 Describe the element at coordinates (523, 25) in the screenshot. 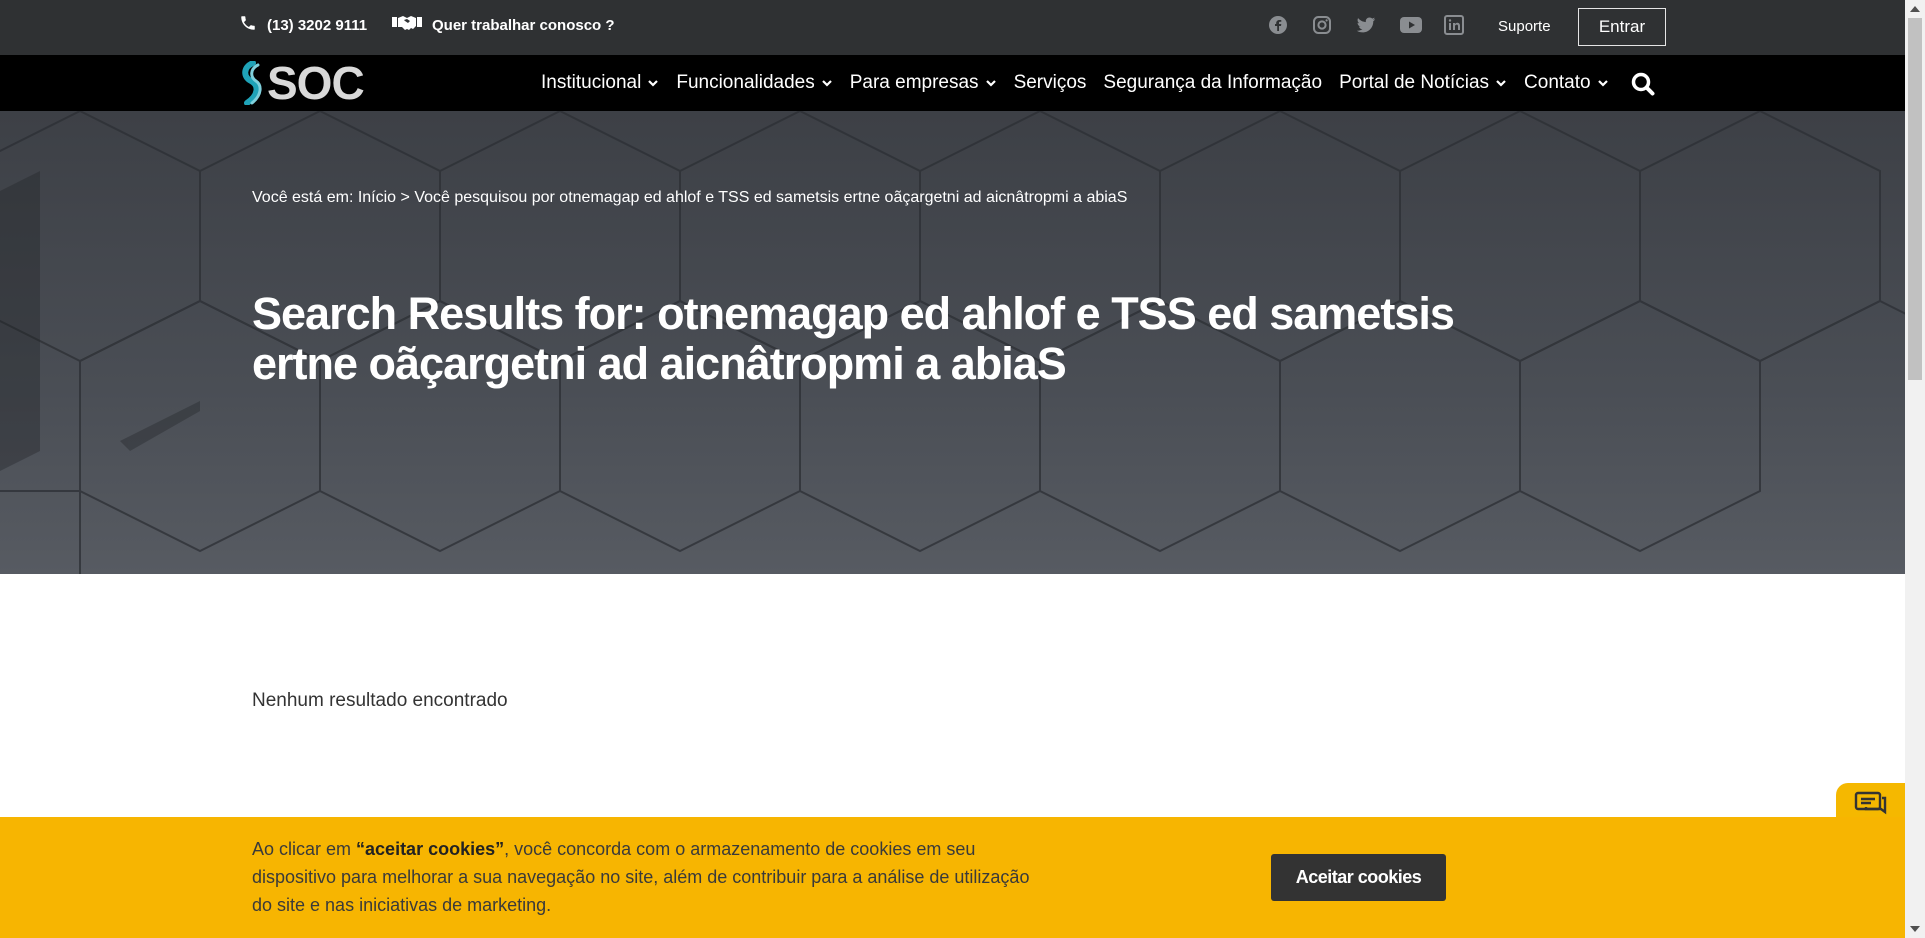

I see `work-with-us-label: Quer trabalhar conosco ?` at that location.